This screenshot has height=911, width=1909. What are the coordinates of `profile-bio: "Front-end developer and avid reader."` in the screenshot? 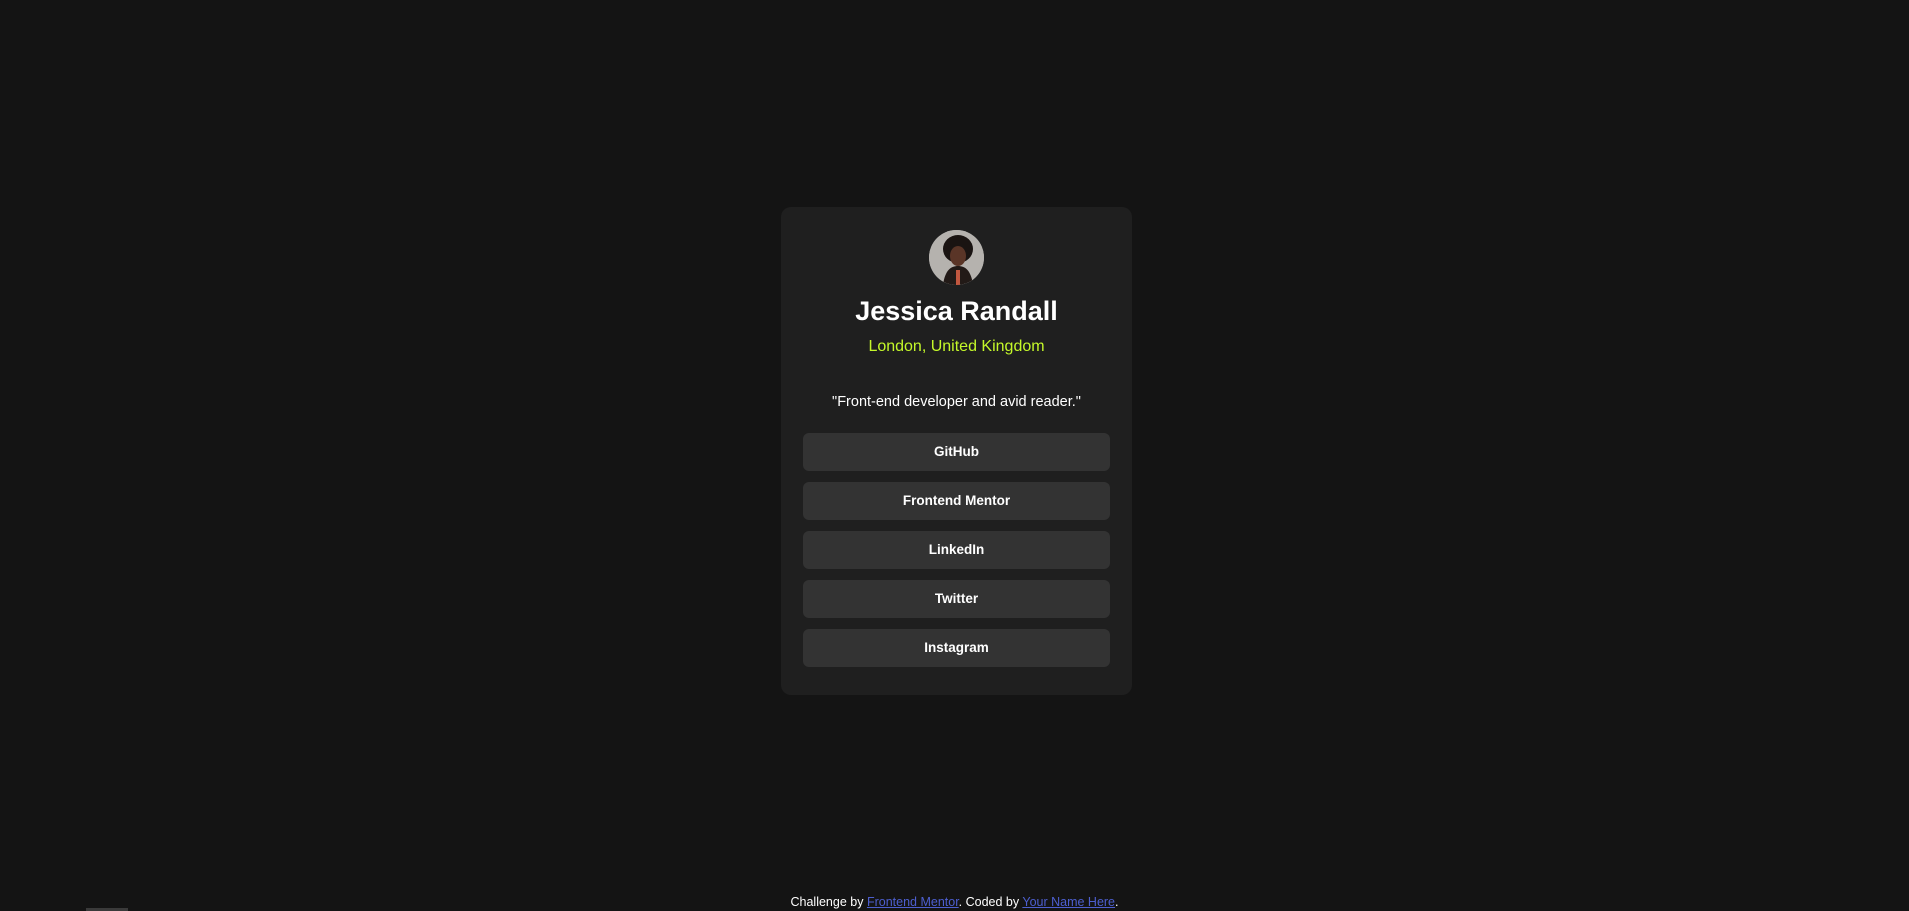 It's located at (956, 402).